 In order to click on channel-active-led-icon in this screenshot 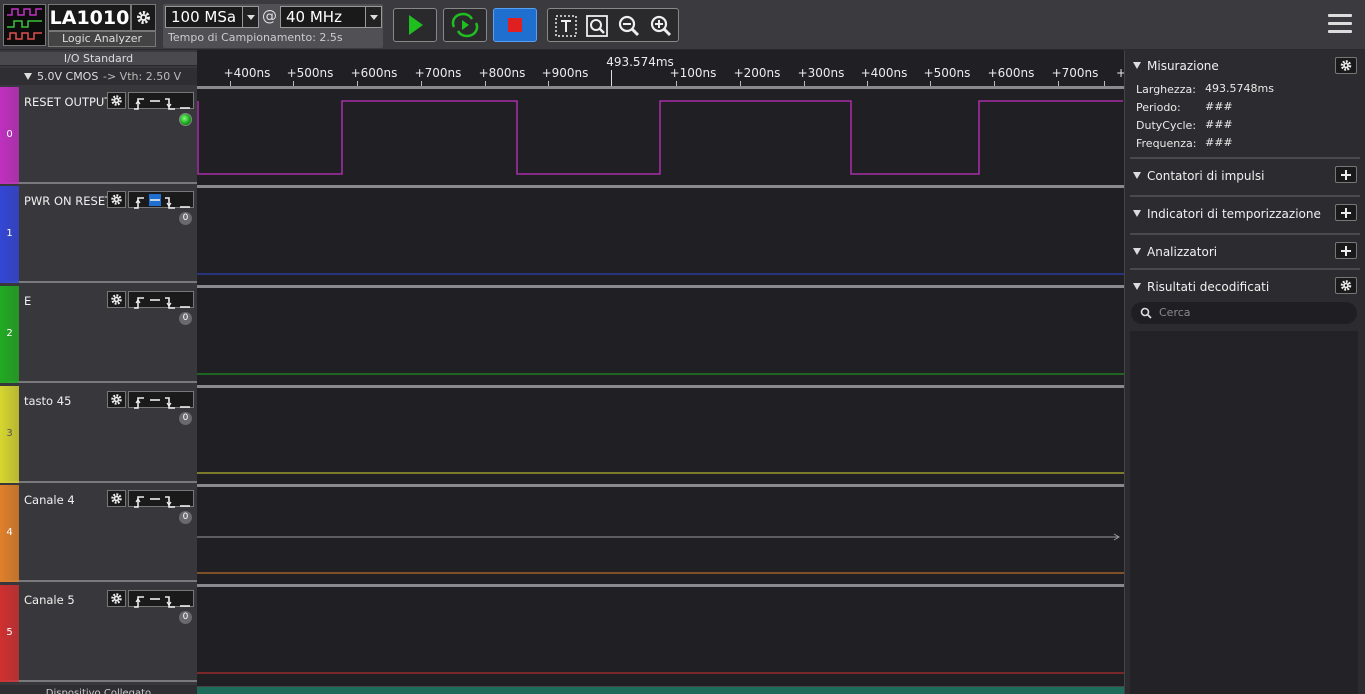, I will do `click(185, 119)`.